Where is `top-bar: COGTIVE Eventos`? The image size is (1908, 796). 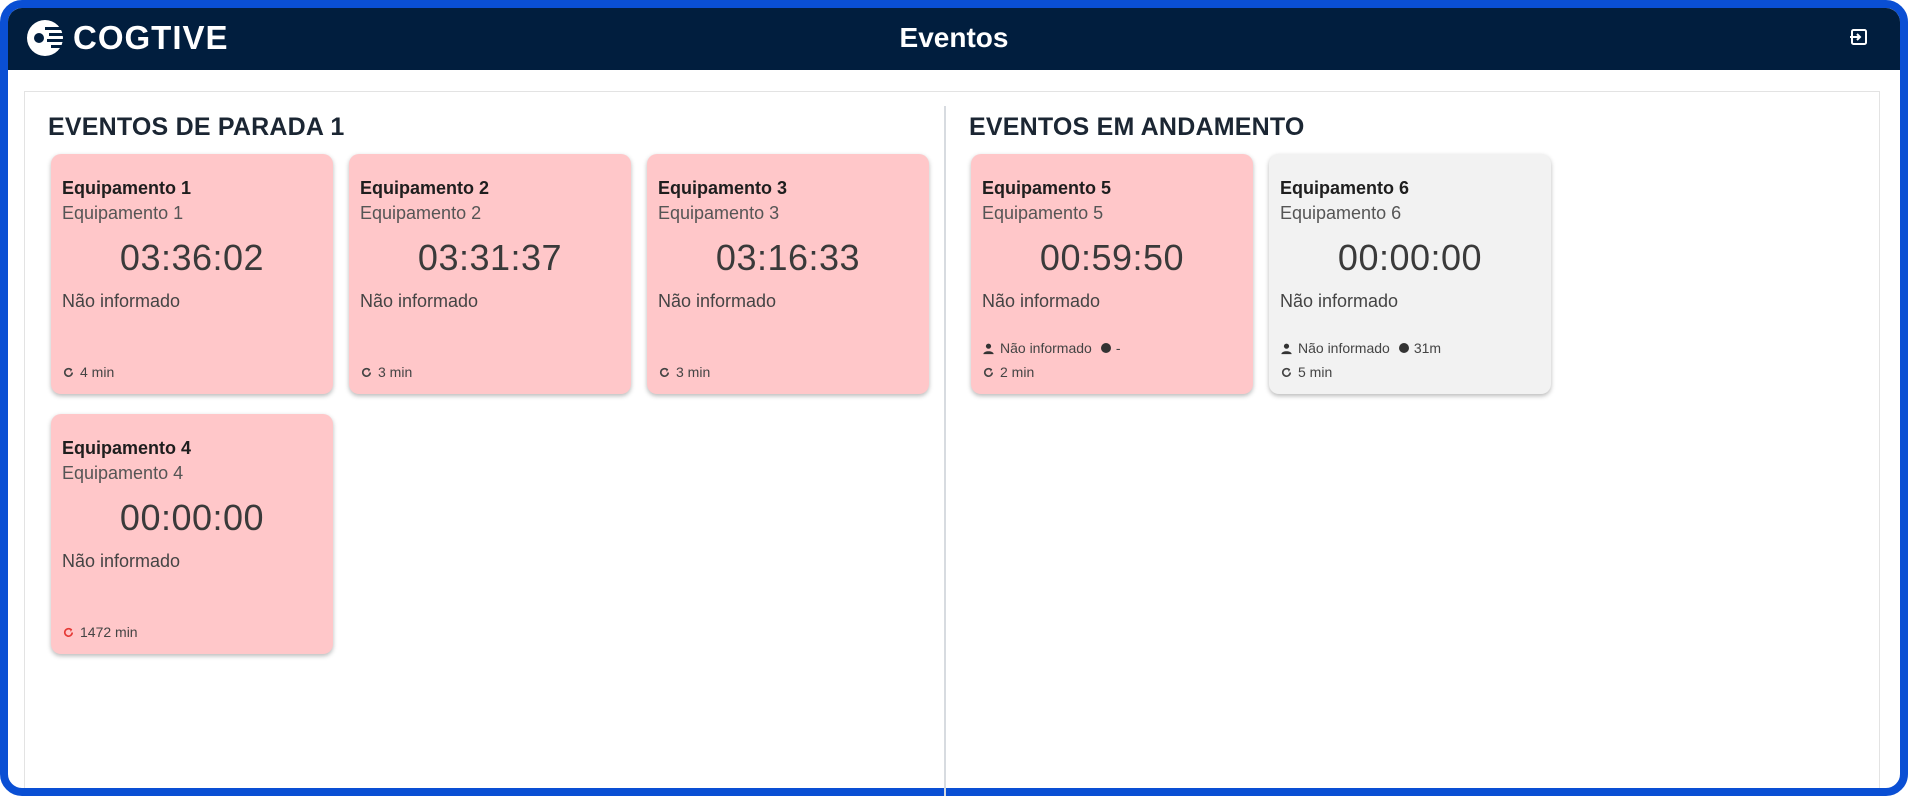 top-bar: COGTIVE Eventos is located at coordinates (954, 39).